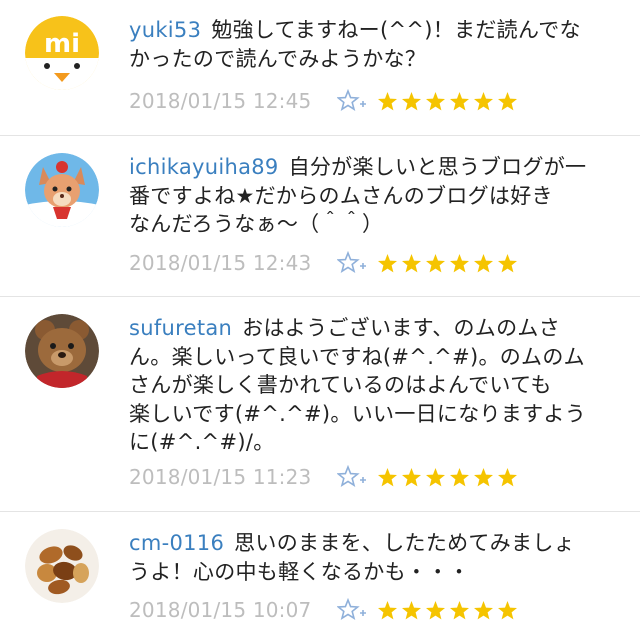  I want to click on comment-meta: 2018/01/15 12:43, so click(323, 263).